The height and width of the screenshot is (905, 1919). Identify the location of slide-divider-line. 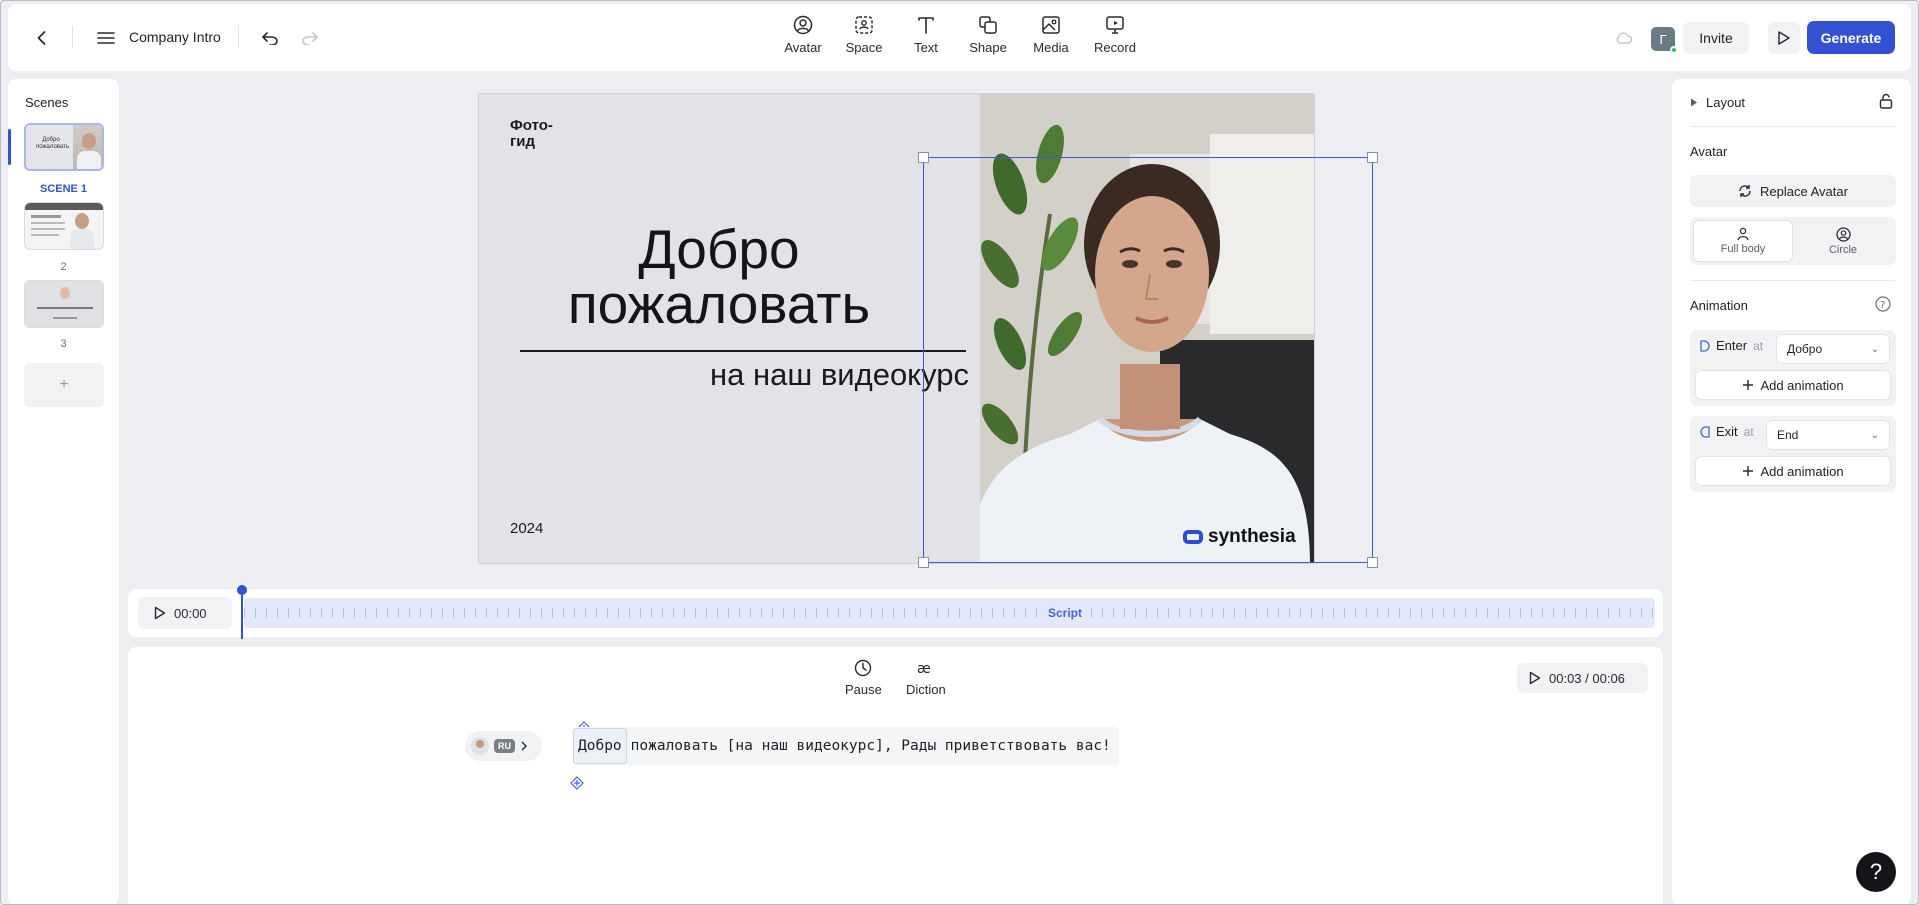
(743, 351).